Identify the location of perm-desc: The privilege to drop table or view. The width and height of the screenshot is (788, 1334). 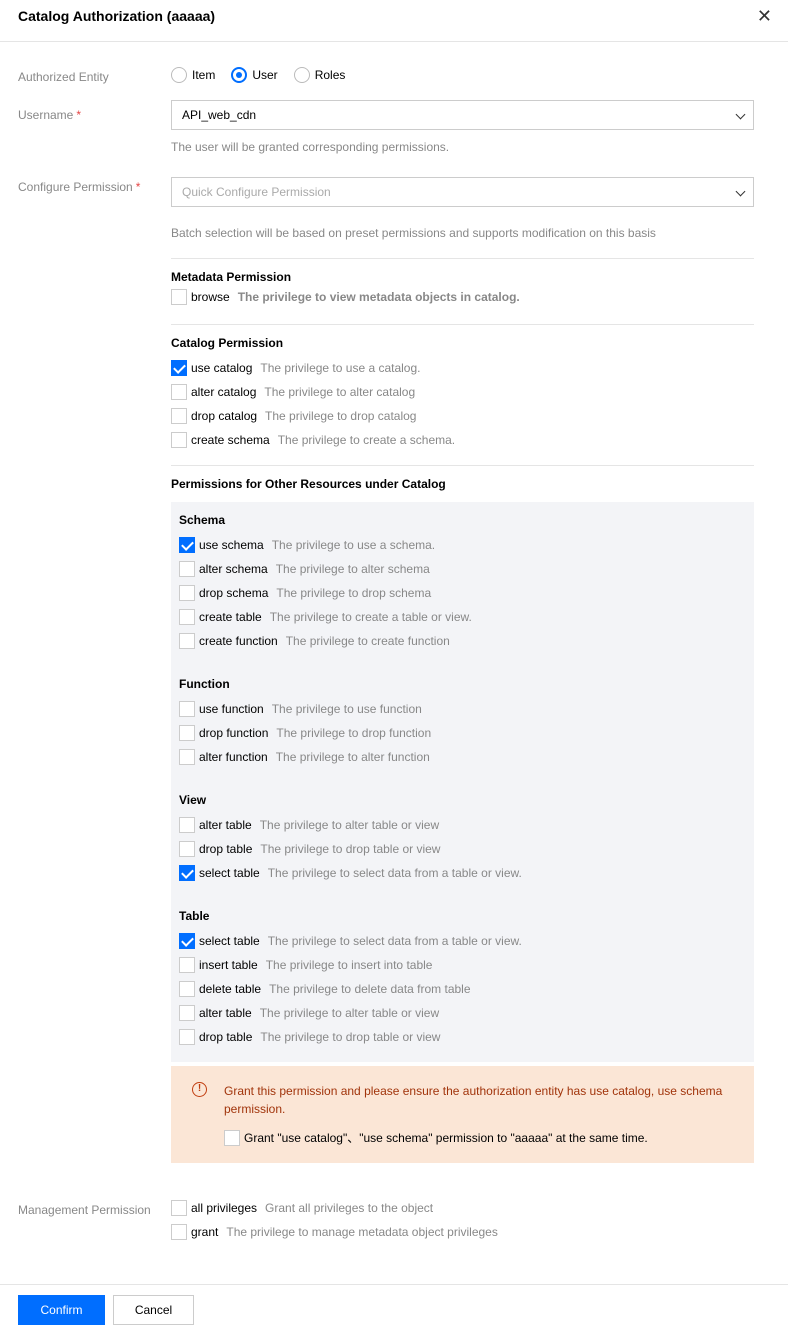
(350, 849).